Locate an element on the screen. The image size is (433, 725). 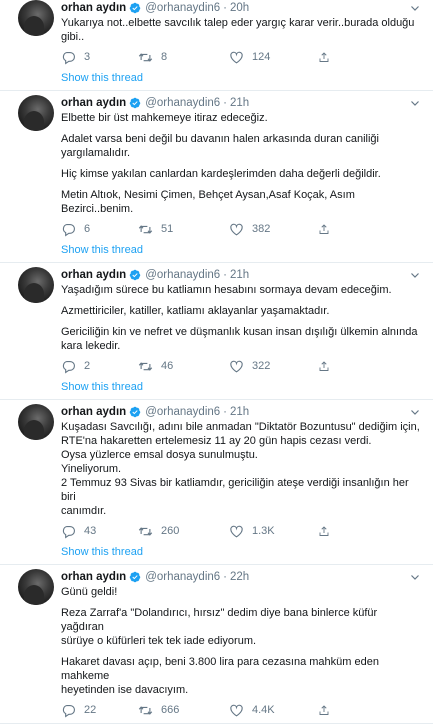
tweet-actions: 43 260 1.3K is located at coordinates (242, 531).